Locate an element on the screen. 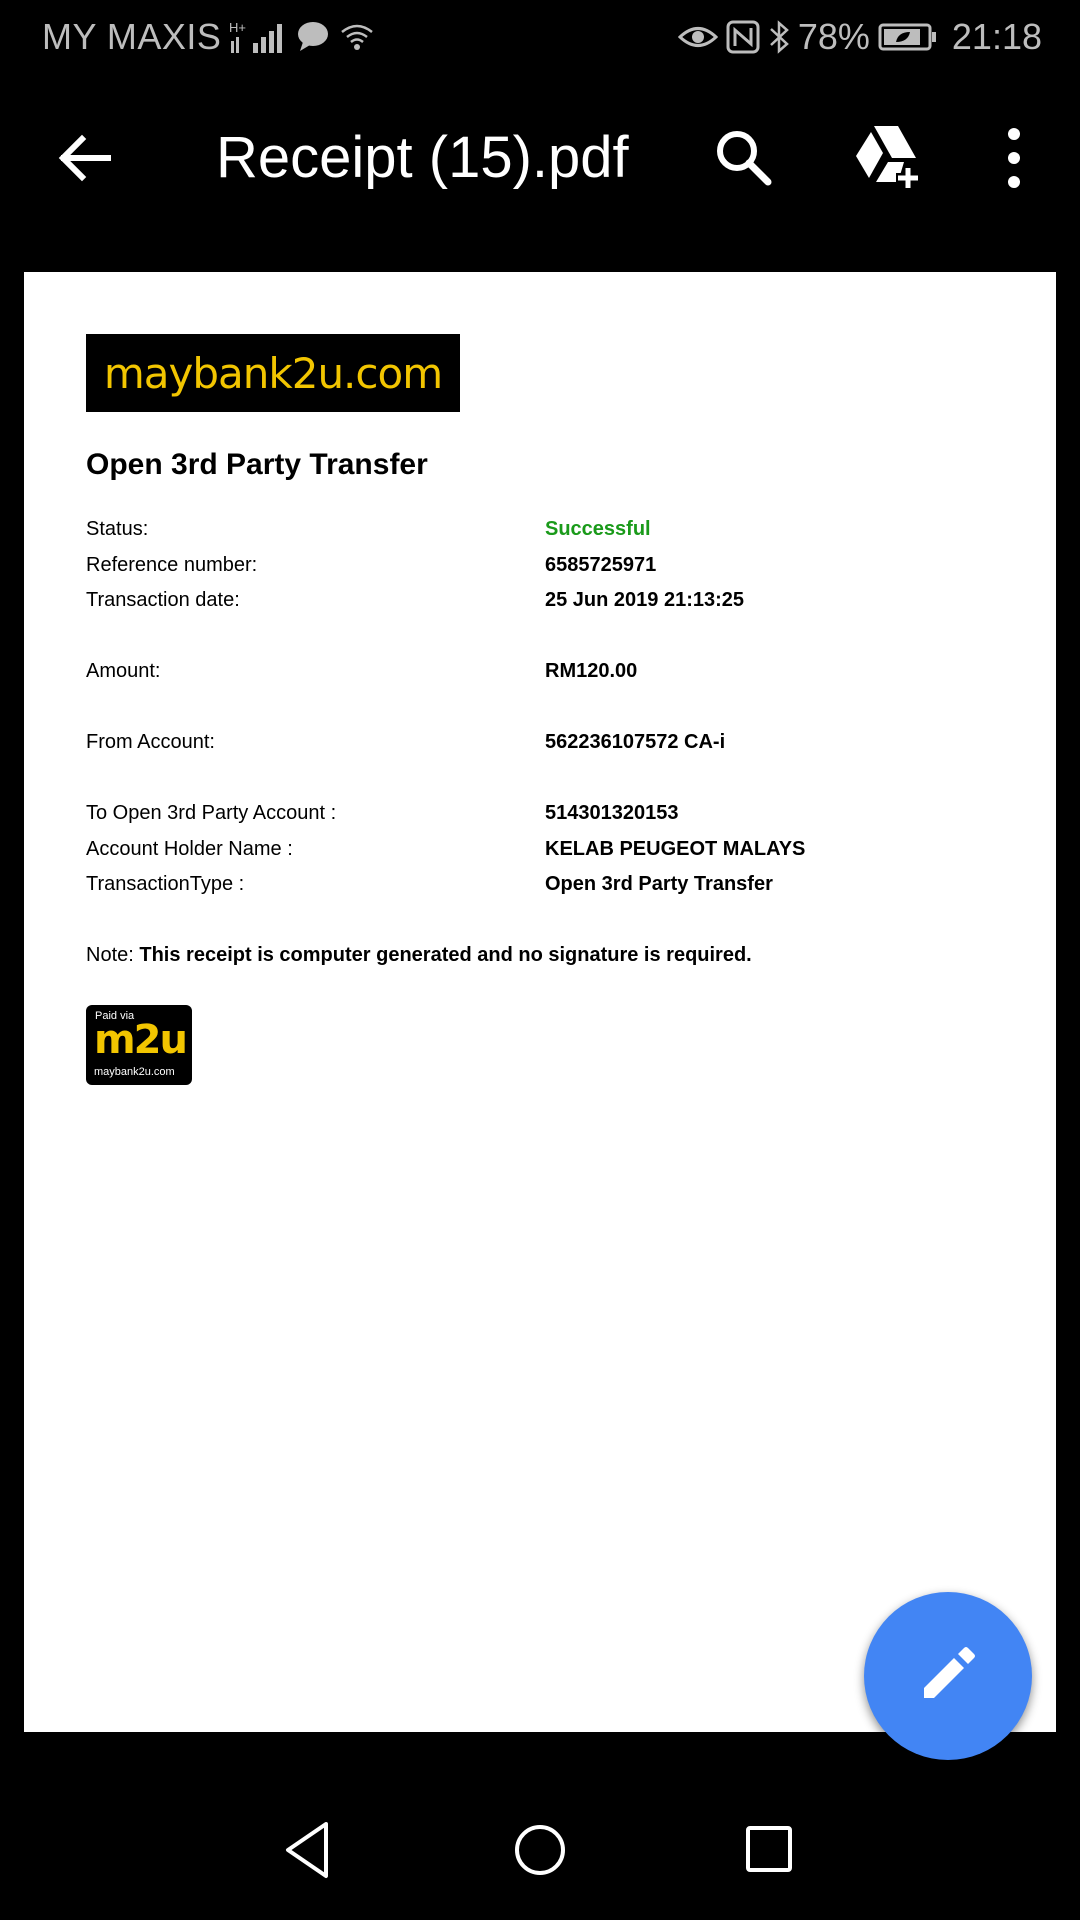 The image size is (1080, 1920). nfc-icon is located at coordinates (743, 37).